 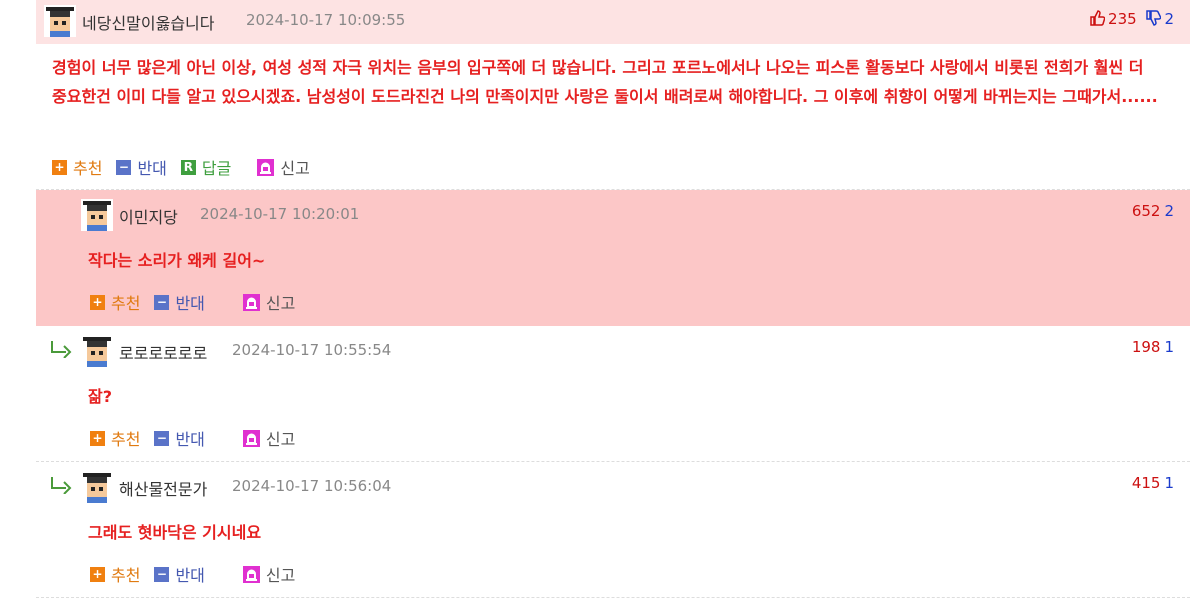 I want to click on comment-date: 2024-10-17 10:20:01, so click(x=280, y=214).